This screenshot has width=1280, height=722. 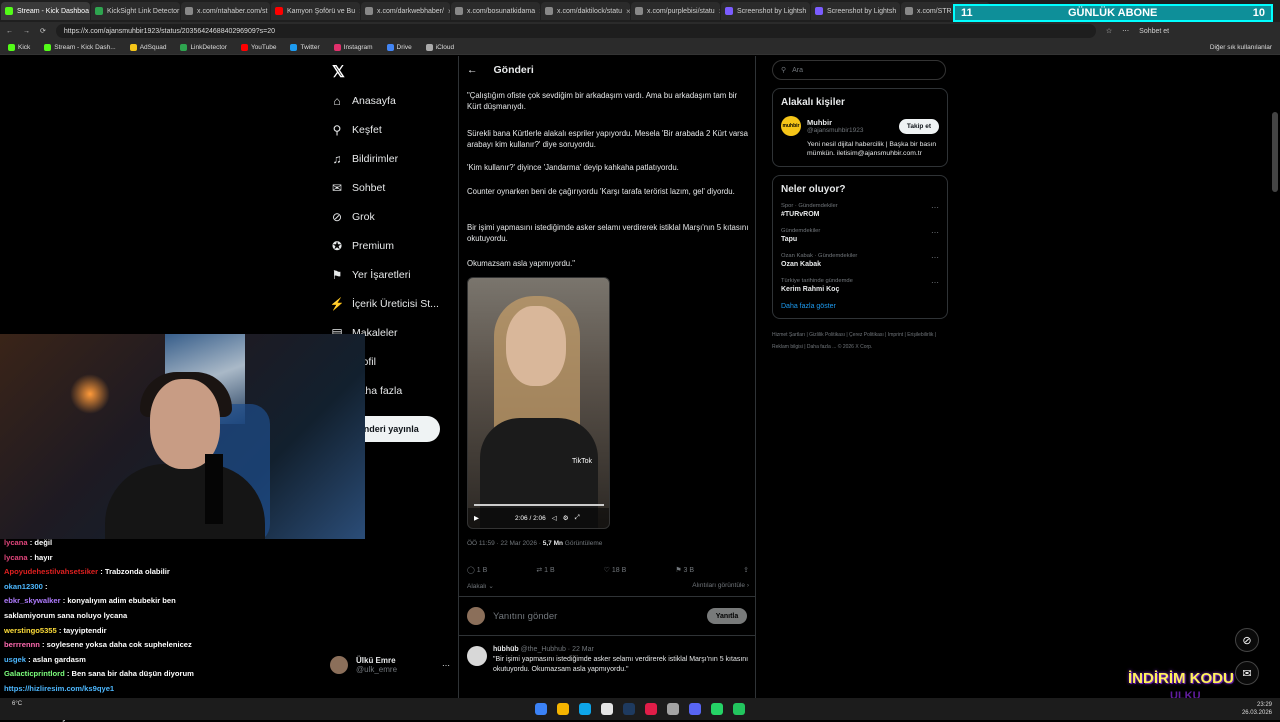 I want to click on bookmark-action: ⚑ 3 B, so click(x=684, y=570).